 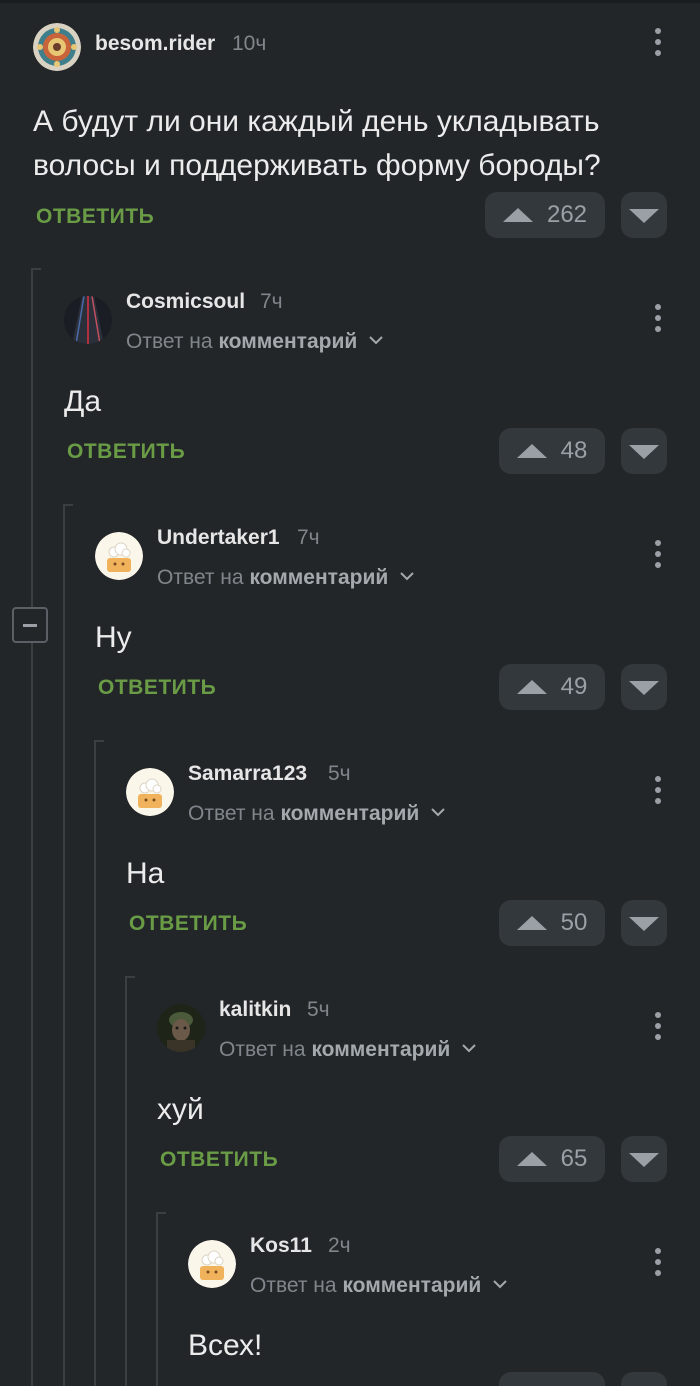 What do you see at coordinates (574, 1158) in the screenshot?
I see `vote-count: 65` at bounding box center [574, 1158].